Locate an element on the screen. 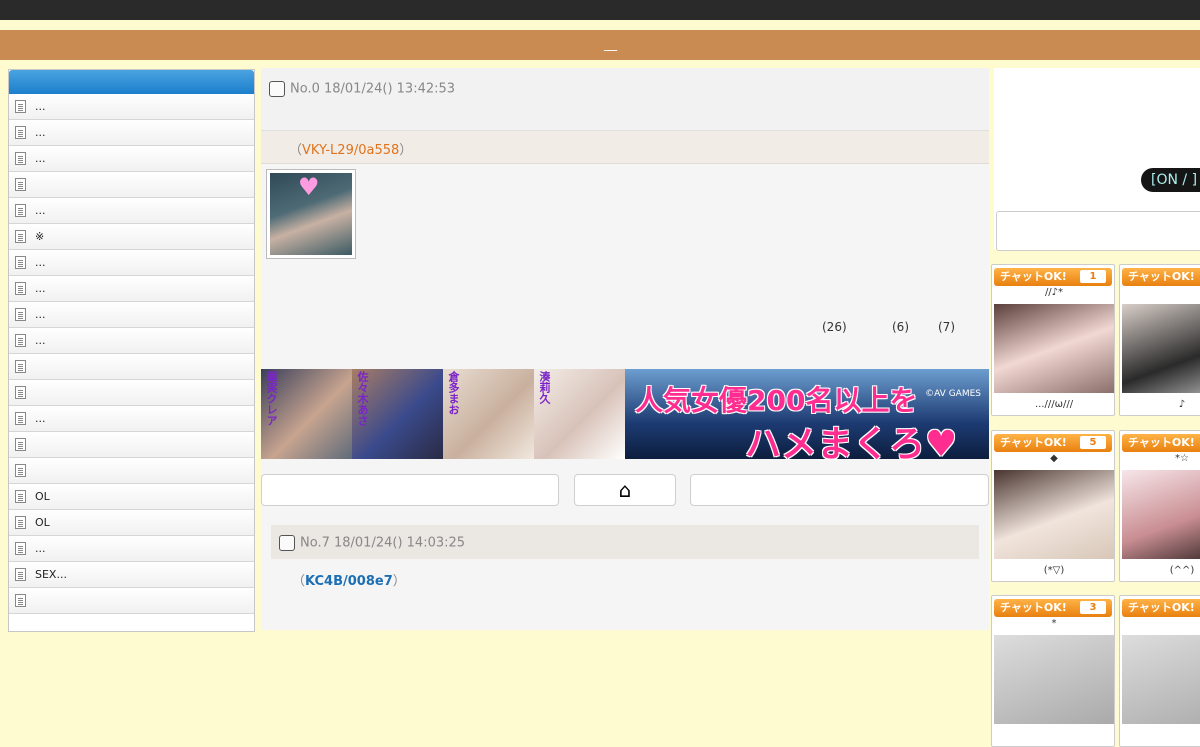 Image resolution: width=1200 pixels, height=747 pixels. header-mark: __ is located at coordinates (610, 45).